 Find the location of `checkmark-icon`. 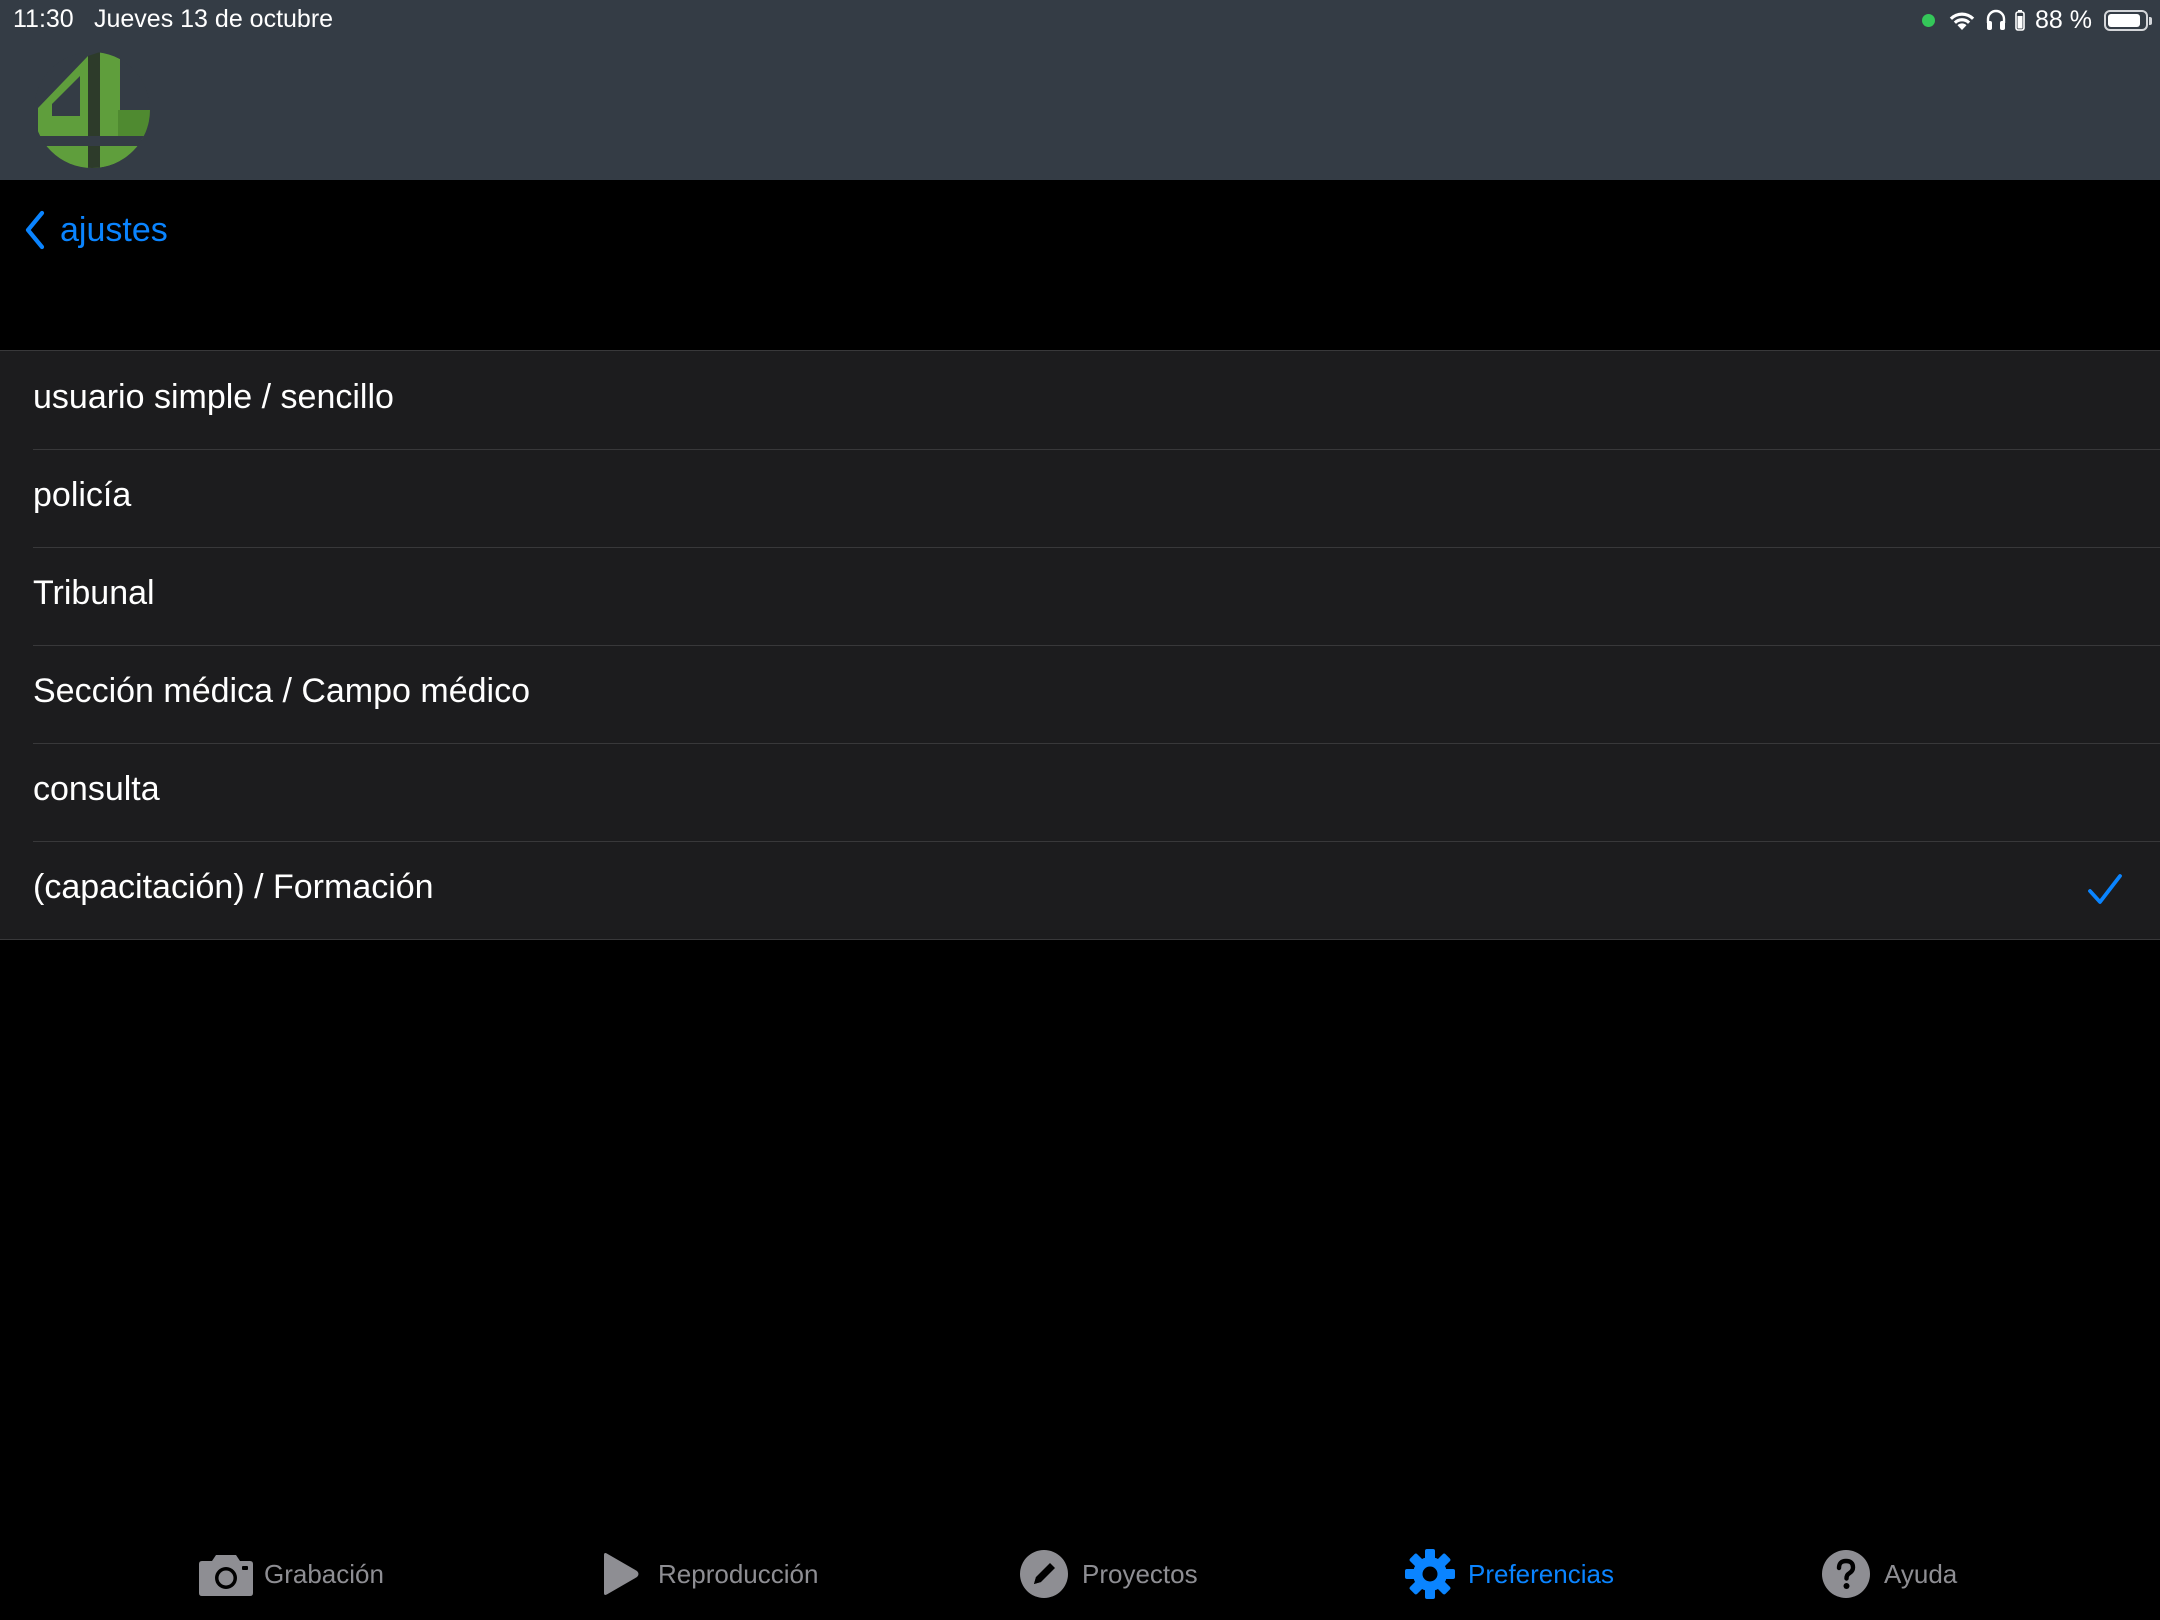

checkmark-icon is located at coordinates (2105, 889).